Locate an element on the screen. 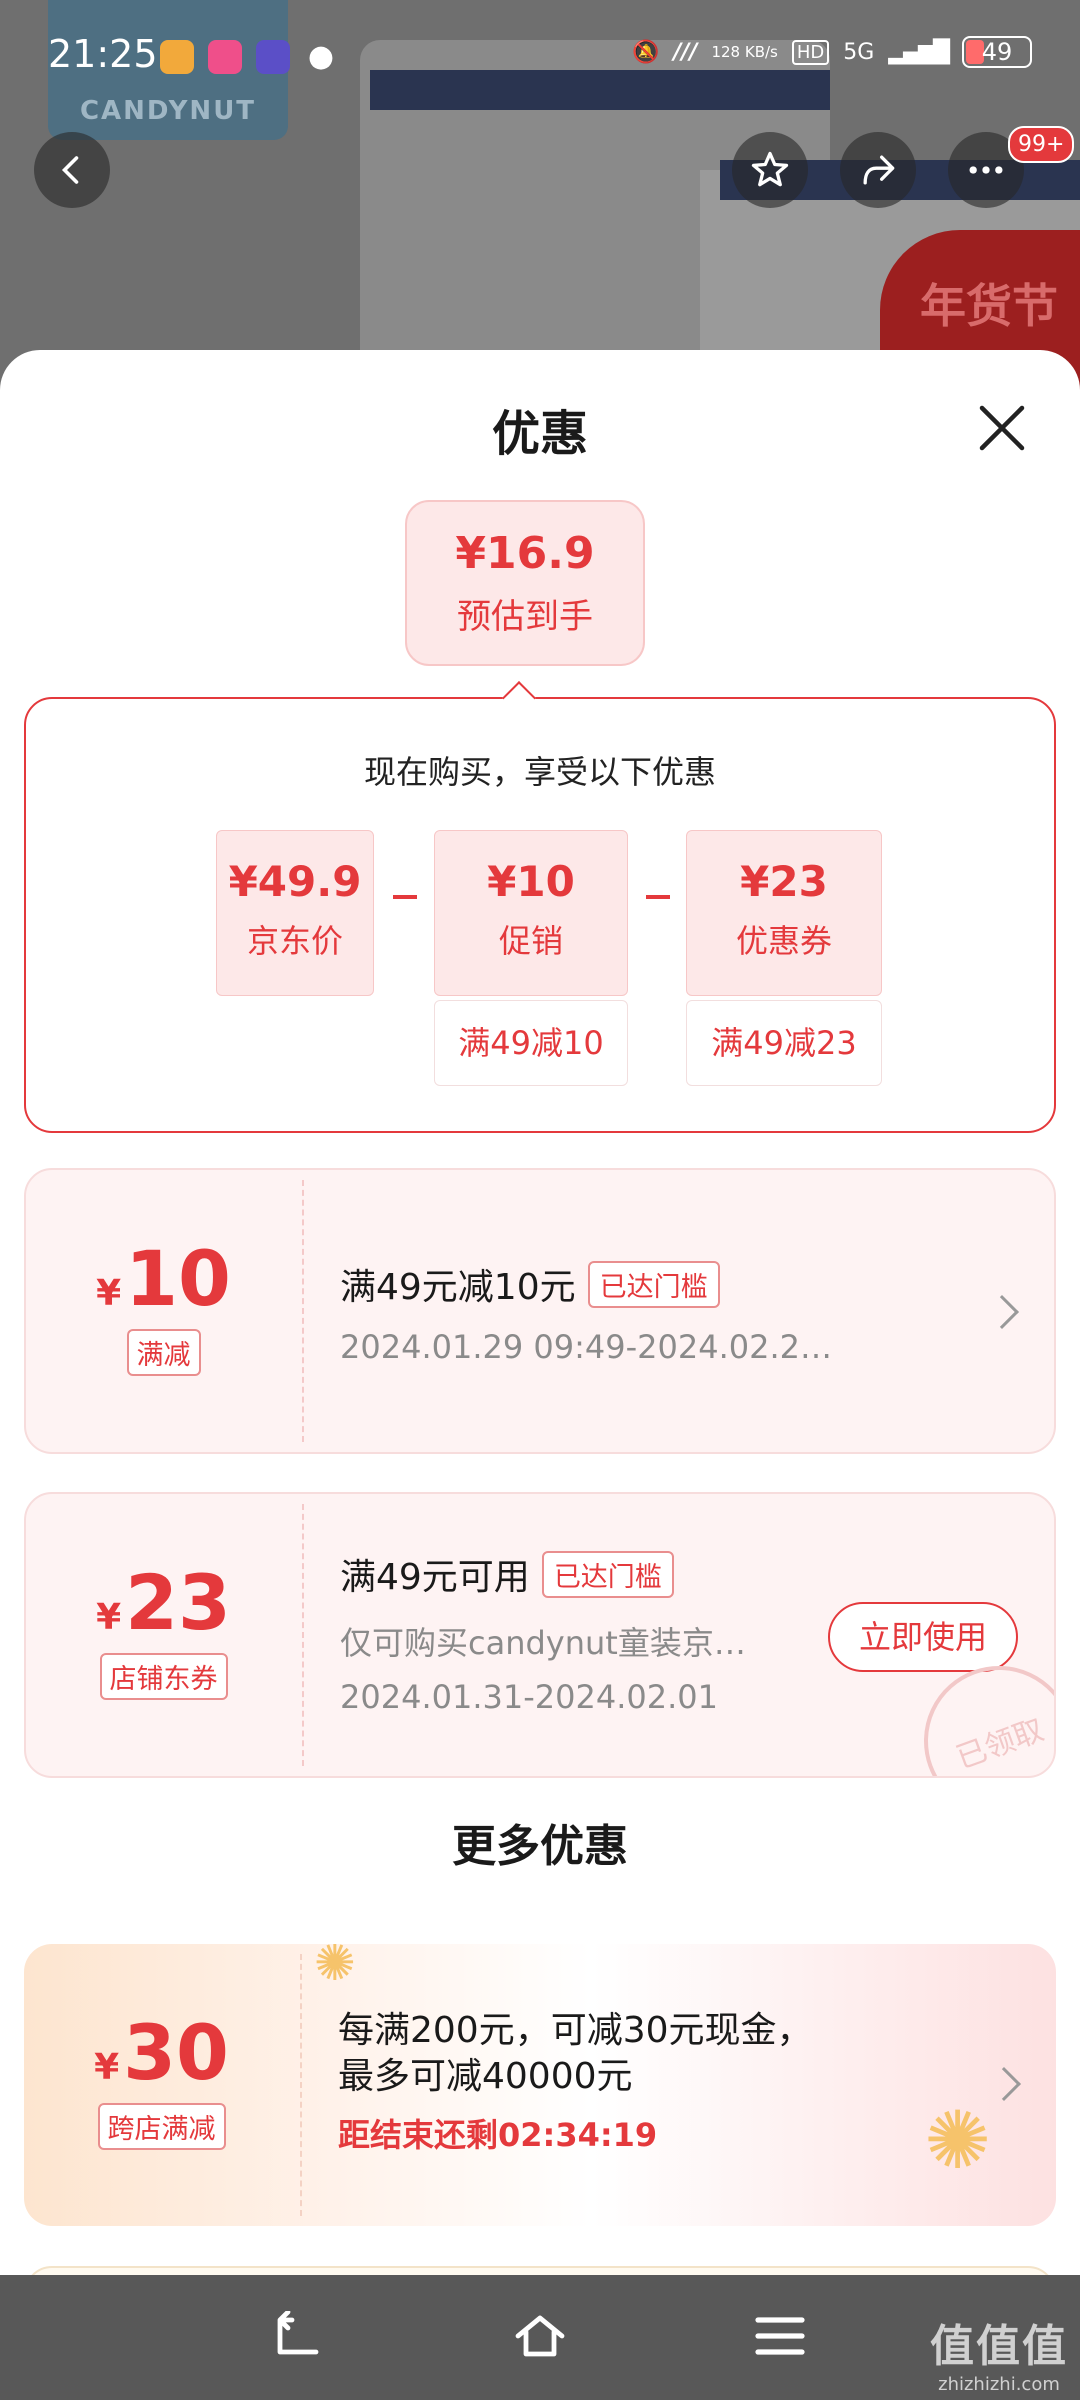 The width and height of the screenshot is (1080, 2400). coupon-left: ¥30 跨店满减 is located at coordinates (161, 2085).